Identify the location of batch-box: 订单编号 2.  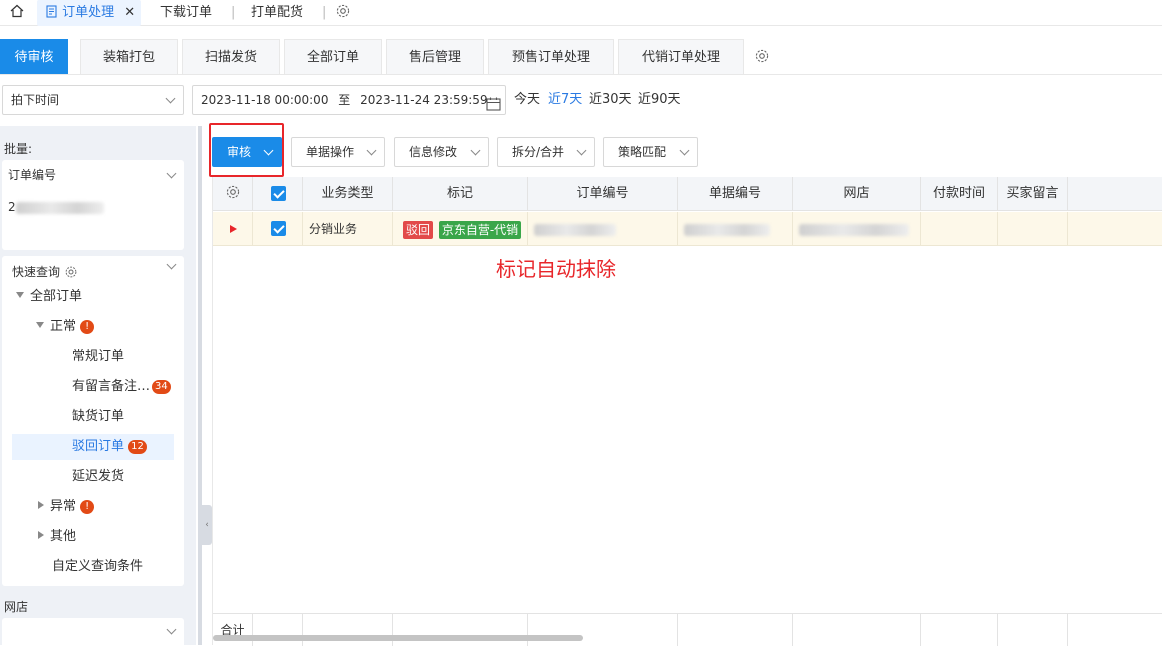
(93, 205).